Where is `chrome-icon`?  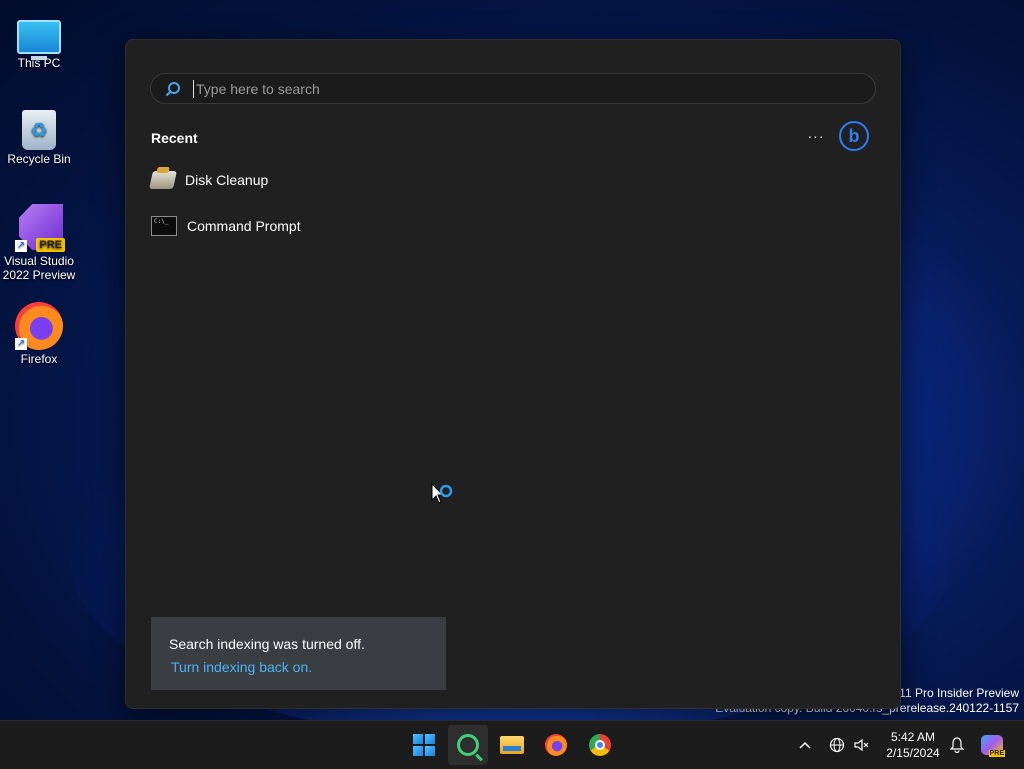
chrome-icon is located at coordinates (600, 745).